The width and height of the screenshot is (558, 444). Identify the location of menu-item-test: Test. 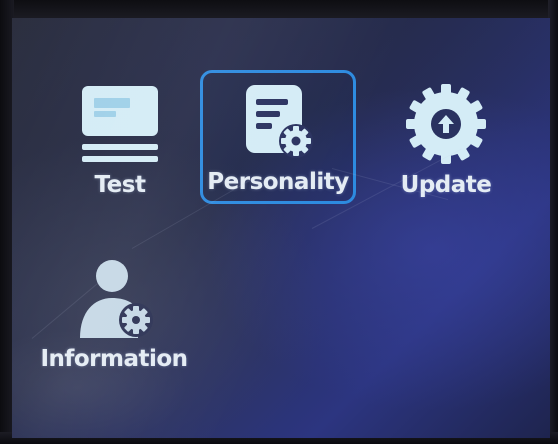
(120, 143).